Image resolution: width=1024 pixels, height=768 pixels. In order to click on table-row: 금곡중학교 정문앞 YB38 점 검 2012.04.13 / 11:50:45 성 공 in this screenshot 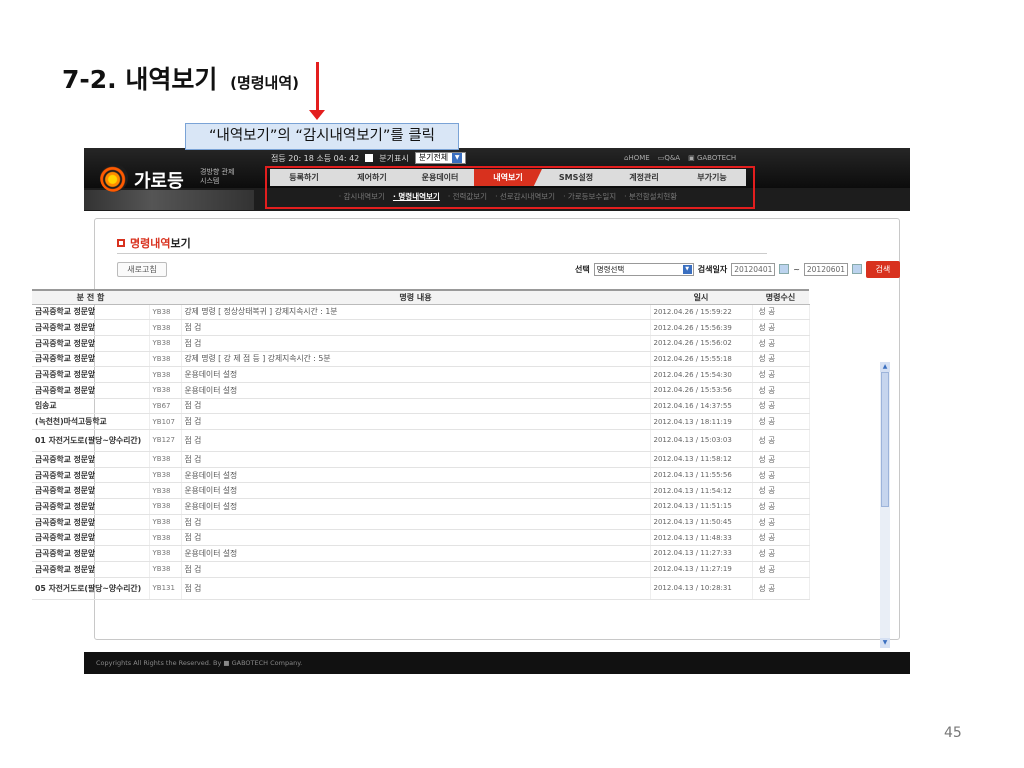, I will do `click(421, 522)`.